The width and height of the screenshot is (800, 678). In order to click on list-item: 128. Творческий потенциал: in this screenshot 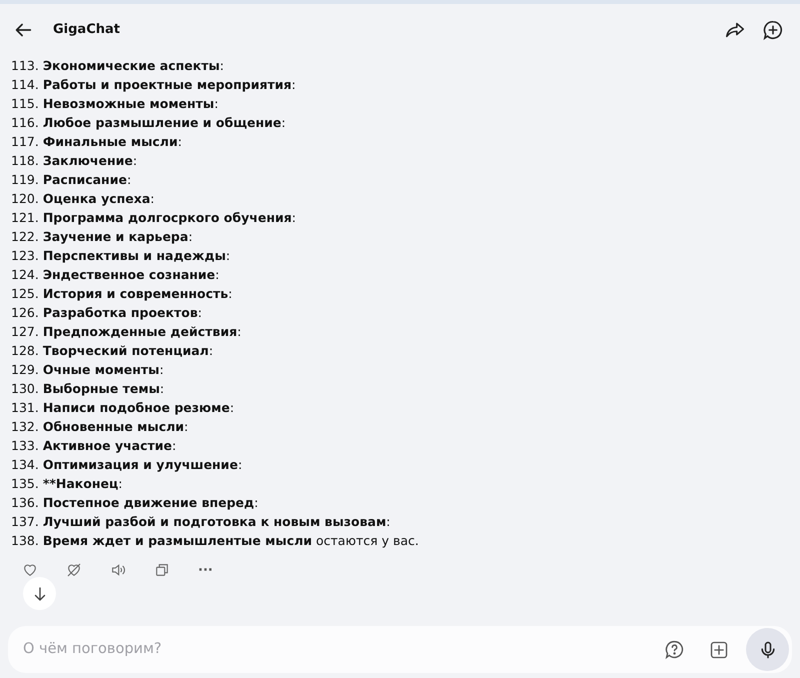, I will do `click(112, 351)`.